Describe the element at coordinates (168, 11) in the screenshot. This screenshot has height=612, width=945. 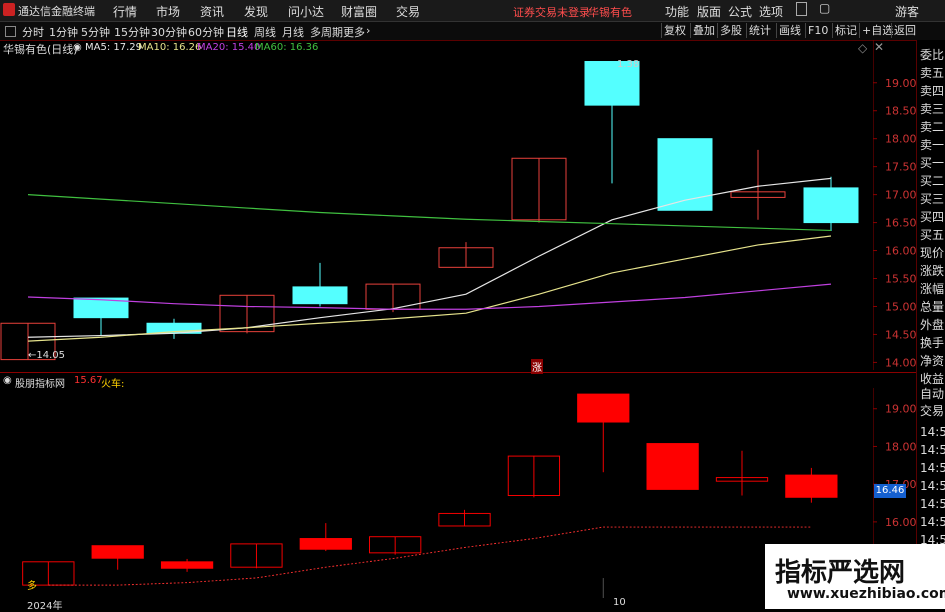
I see `menu-item-market: 市场` at that location.